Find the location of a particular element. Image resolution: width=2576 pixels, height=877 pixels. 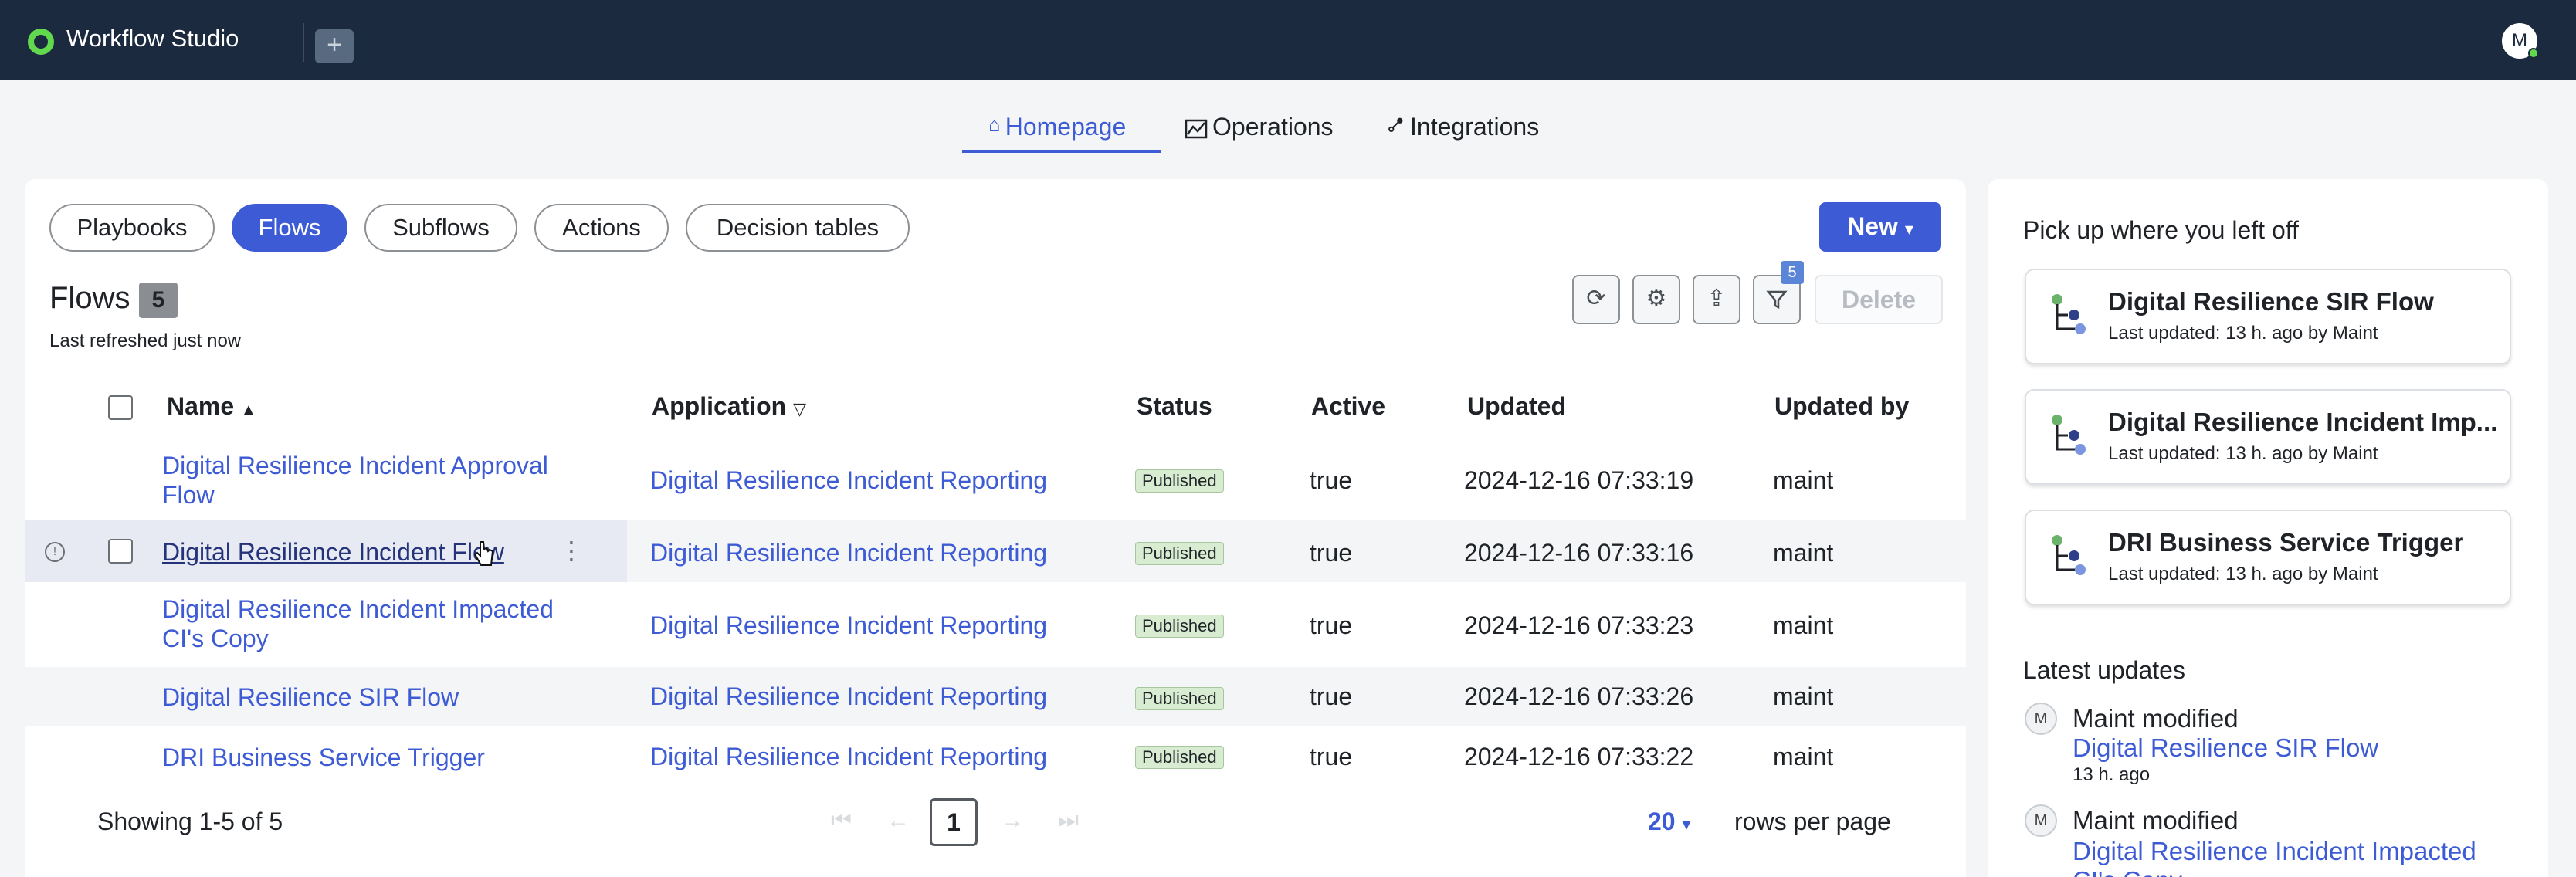

filter-pill-flows: Flows is located at coordinates (289, 228).